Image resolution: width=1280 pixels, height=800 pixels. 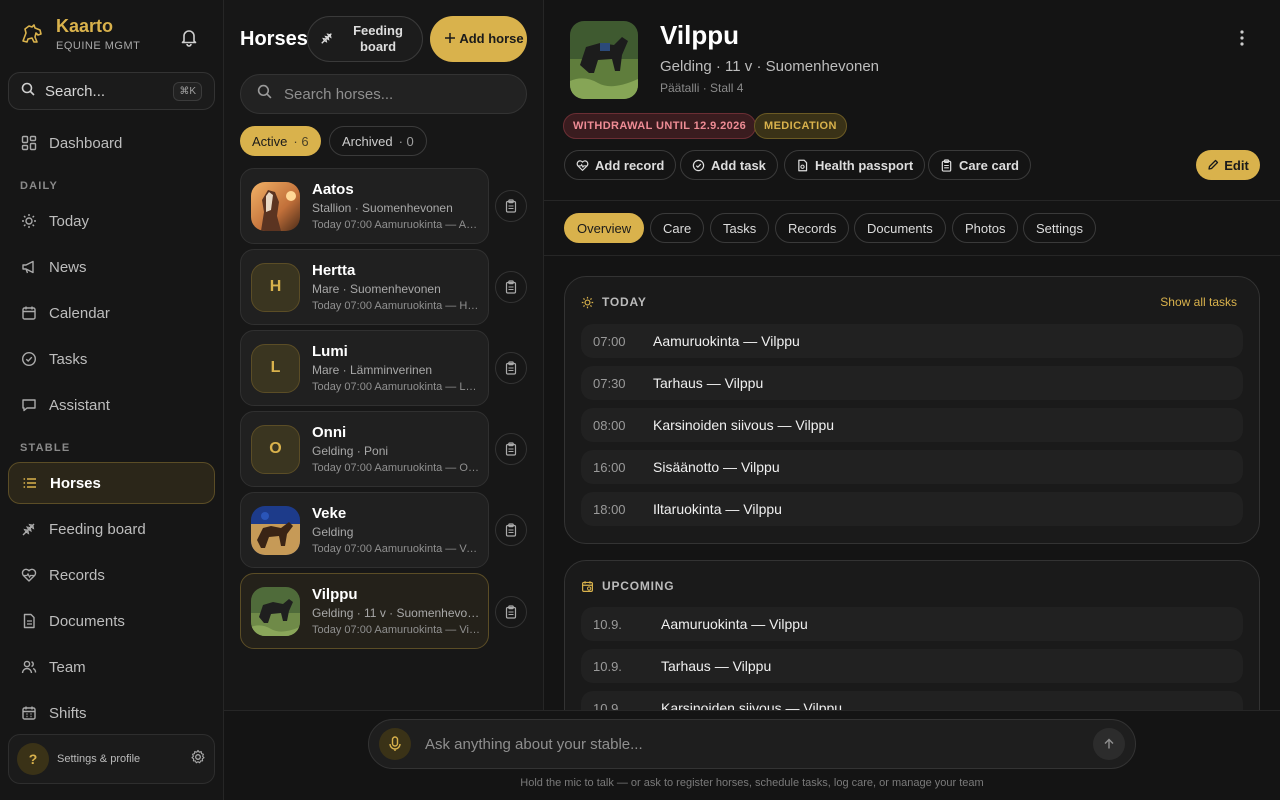 I want to click on upcoming-heading: UPCOMING, so click(x=627, y=586).